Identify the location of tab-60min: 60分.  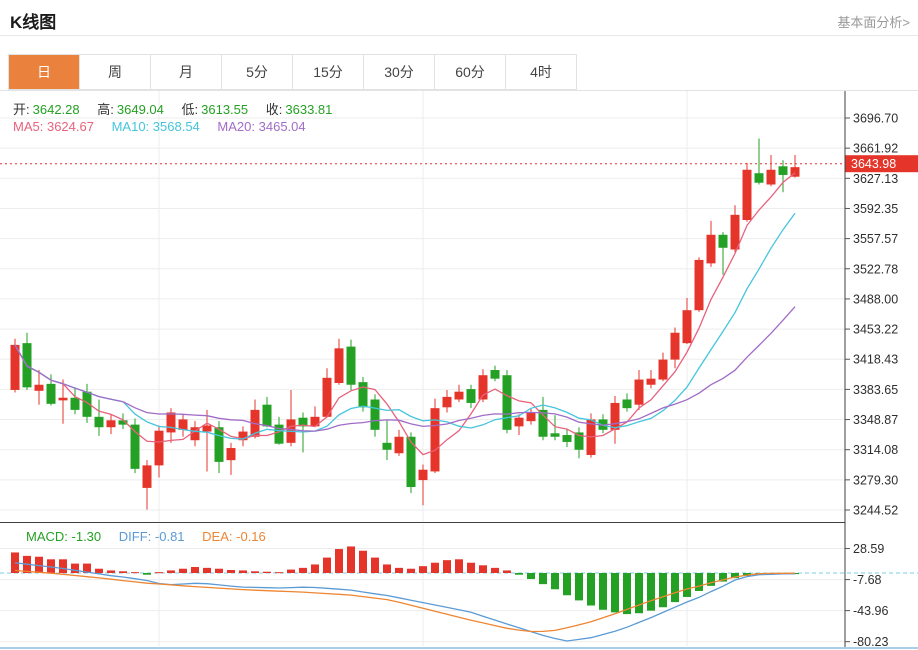
(470, 72).